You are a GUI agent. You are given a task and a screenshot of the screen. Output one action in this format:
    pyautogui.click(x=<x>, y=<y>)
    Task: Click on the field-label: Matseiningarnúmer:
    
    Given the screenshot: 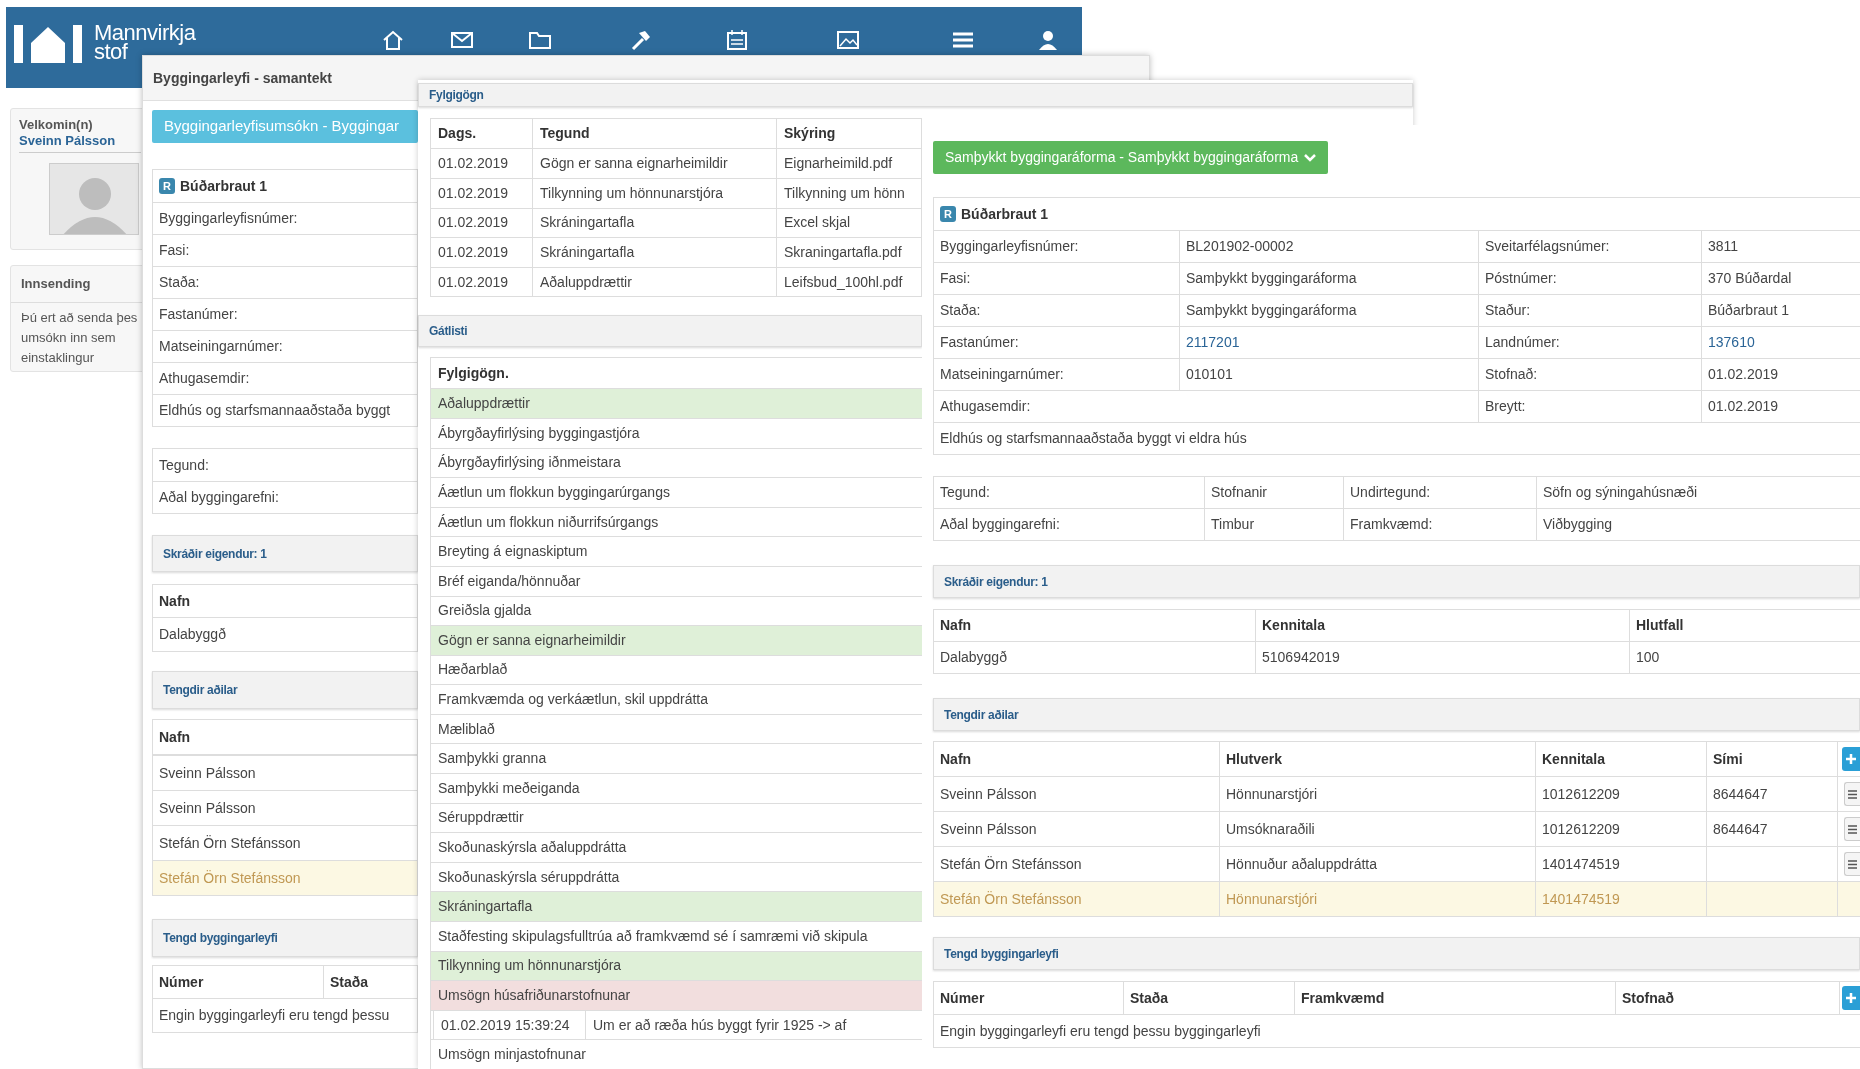 What is the action you would take?
    pyautogui.click(x=1056, y=374)
    